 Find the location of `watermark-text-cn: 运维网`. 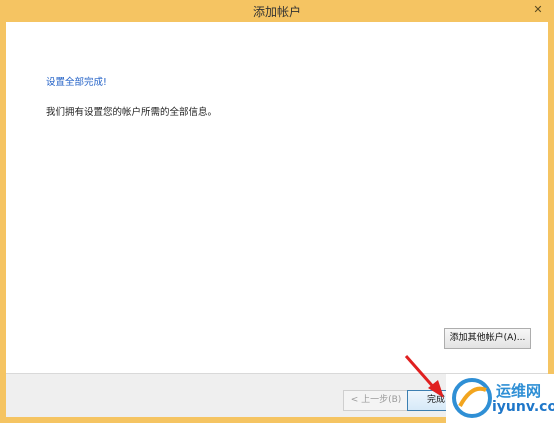

watermark-text-cn: 运维网 is located at coordinates (519, 391).